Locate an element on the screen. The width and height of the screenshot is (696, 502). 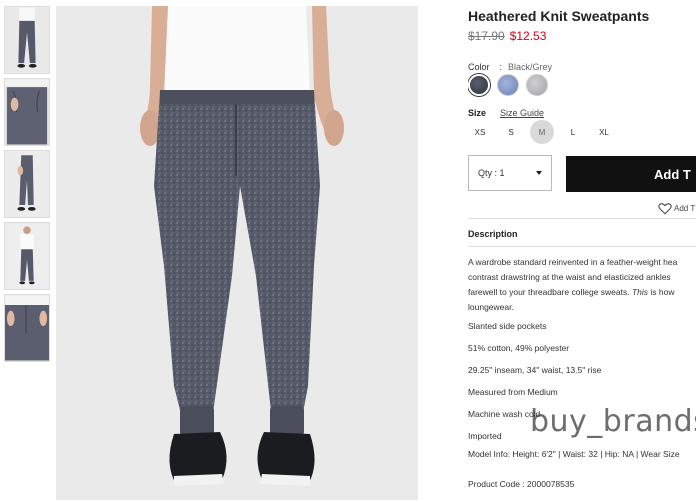
size-options: XS S M L XL is located at coordinates (545, 132).